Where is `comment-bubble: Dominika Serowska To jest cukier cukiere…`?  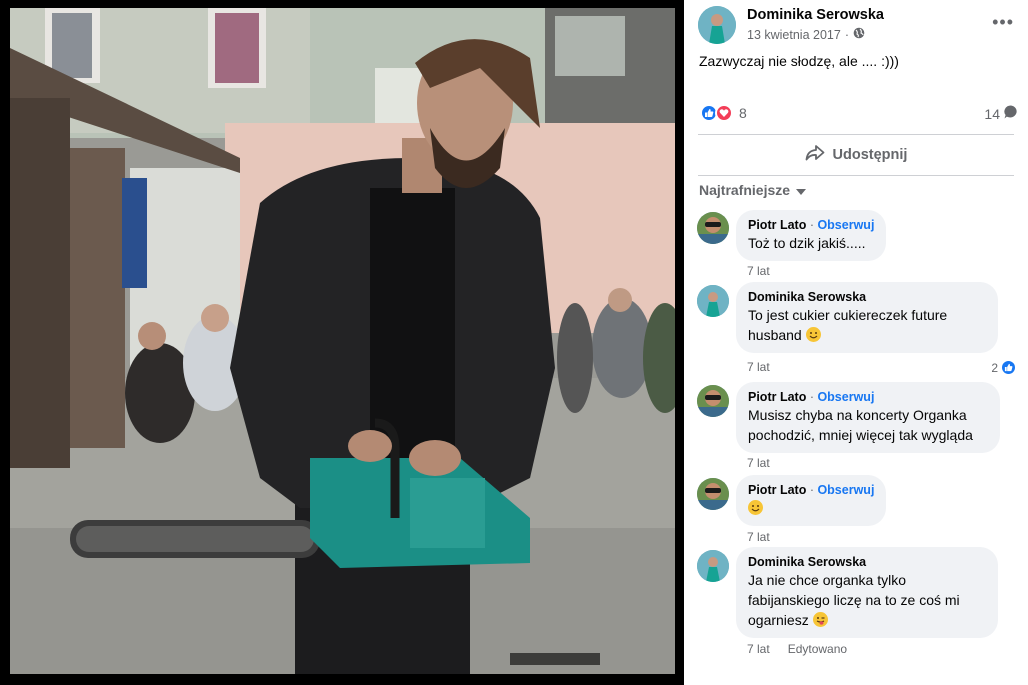
comment-bubble: Dominika Serowska To jest cukier cukiere… is located at coordinates (867, 317).